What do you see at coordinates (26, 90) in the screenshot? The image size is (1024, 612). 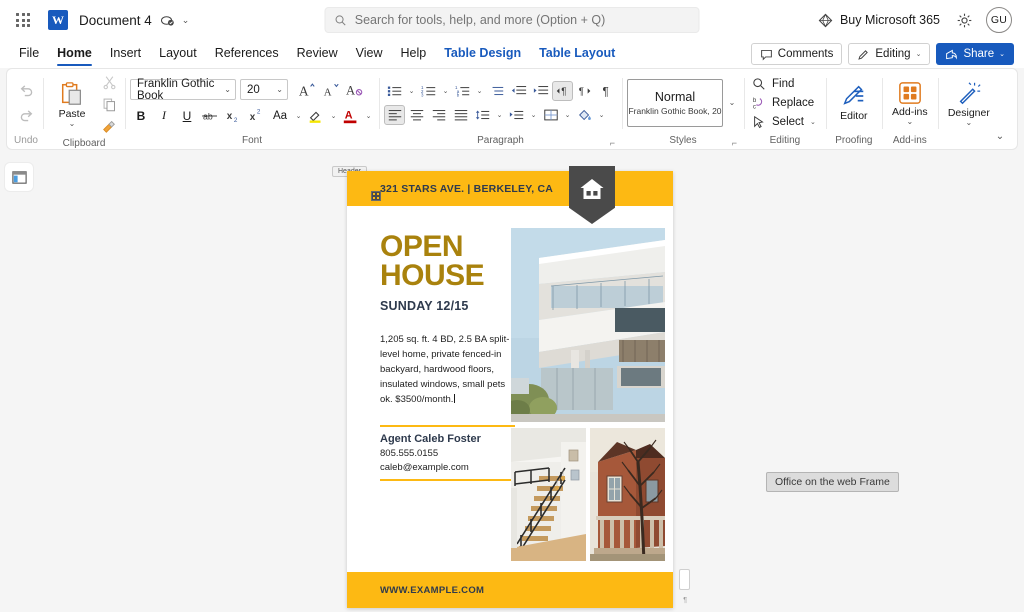 I see `undo-button` at bounding box center [26, 90].